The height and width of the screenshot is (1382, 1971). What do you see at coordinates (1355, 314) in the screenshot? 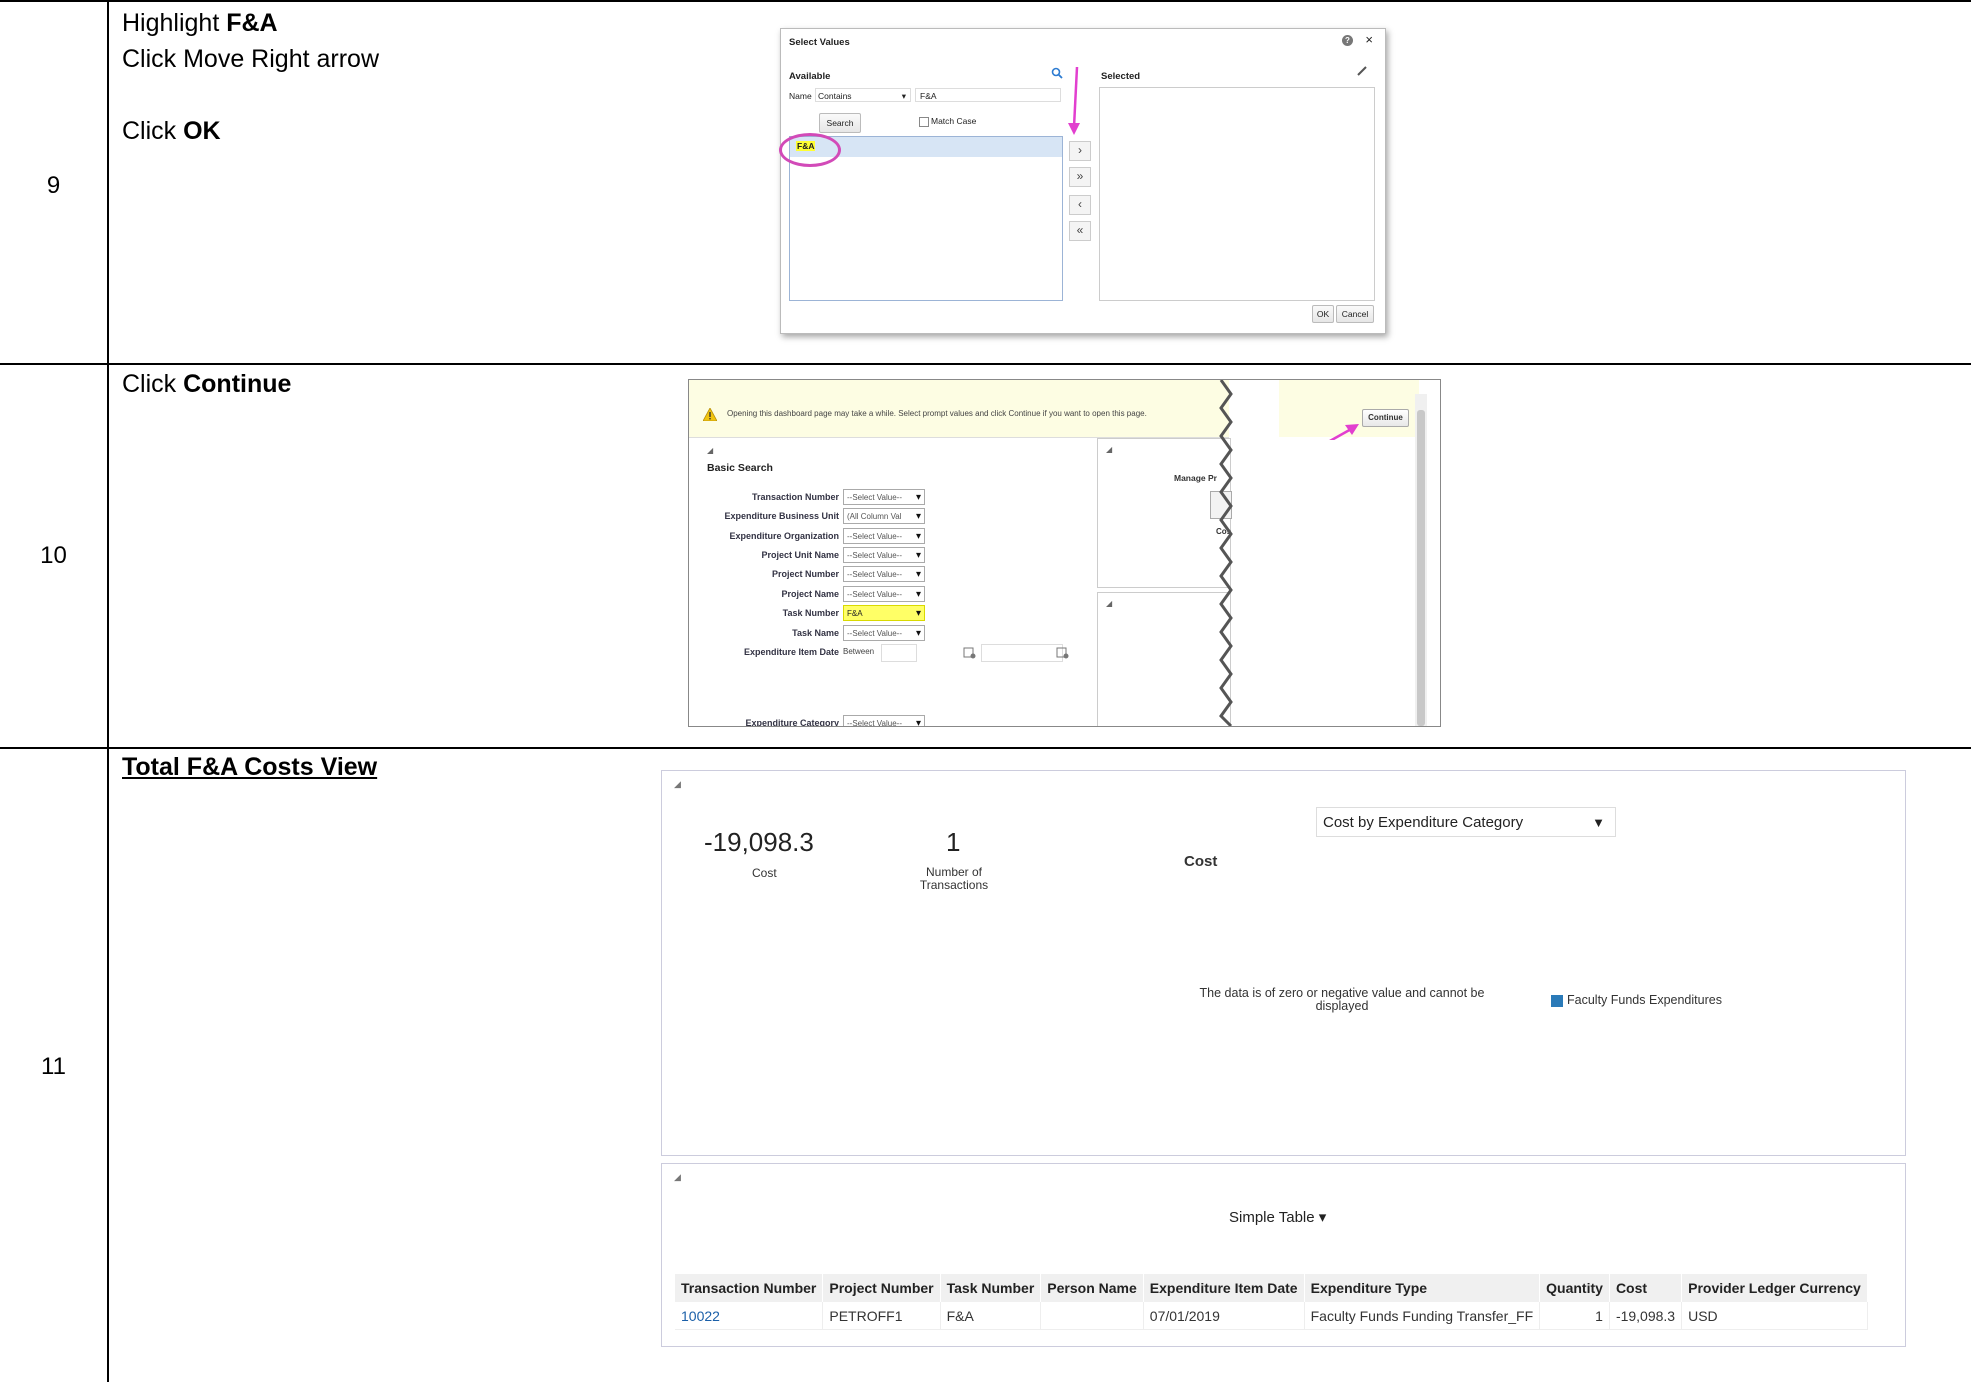
I see `cancel-button: Cancel` at bounding box center [1355, 314].